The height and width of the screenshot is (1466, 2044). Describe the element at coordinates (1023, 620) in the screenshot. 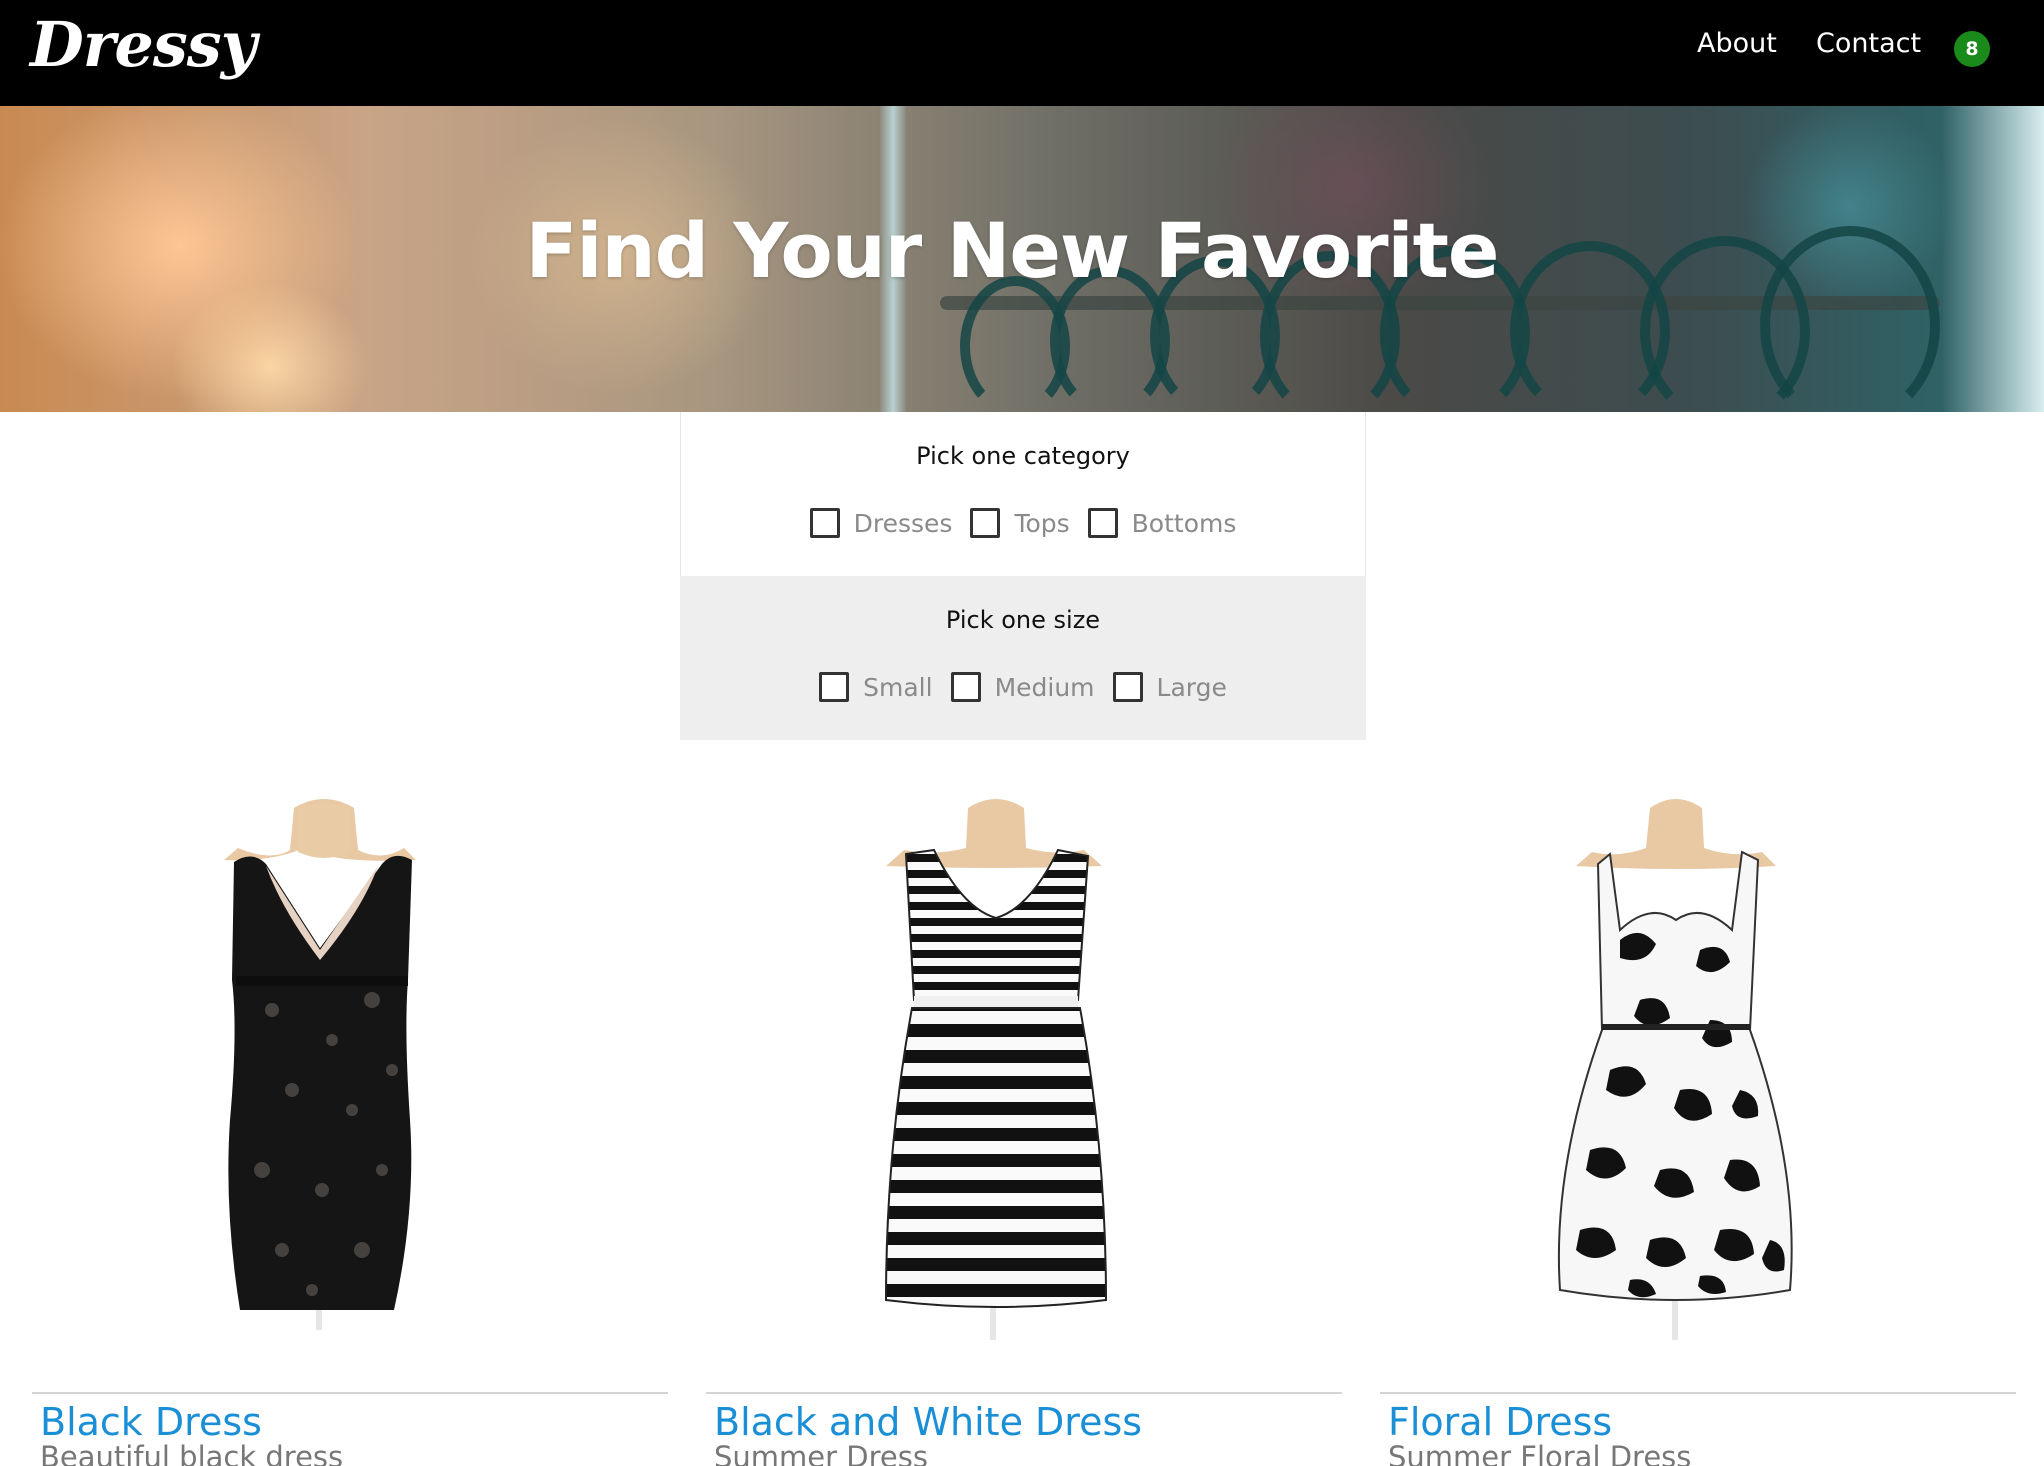

I see `size-filter-heading: Pick one size` at that location.